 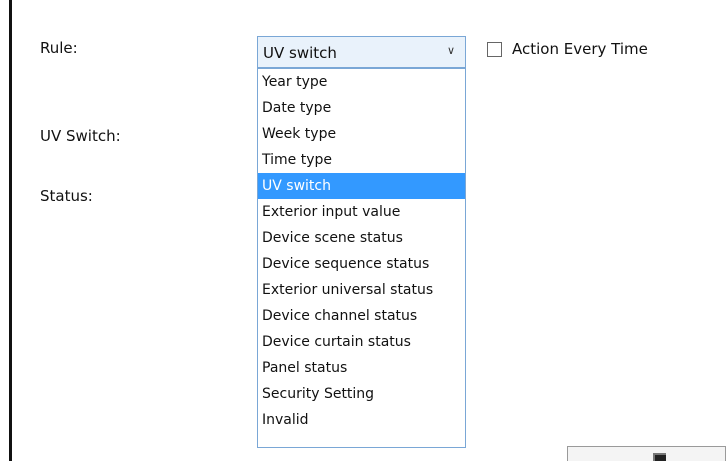 I want to click on rule-label: Rule:, so click(x=59, y=48).